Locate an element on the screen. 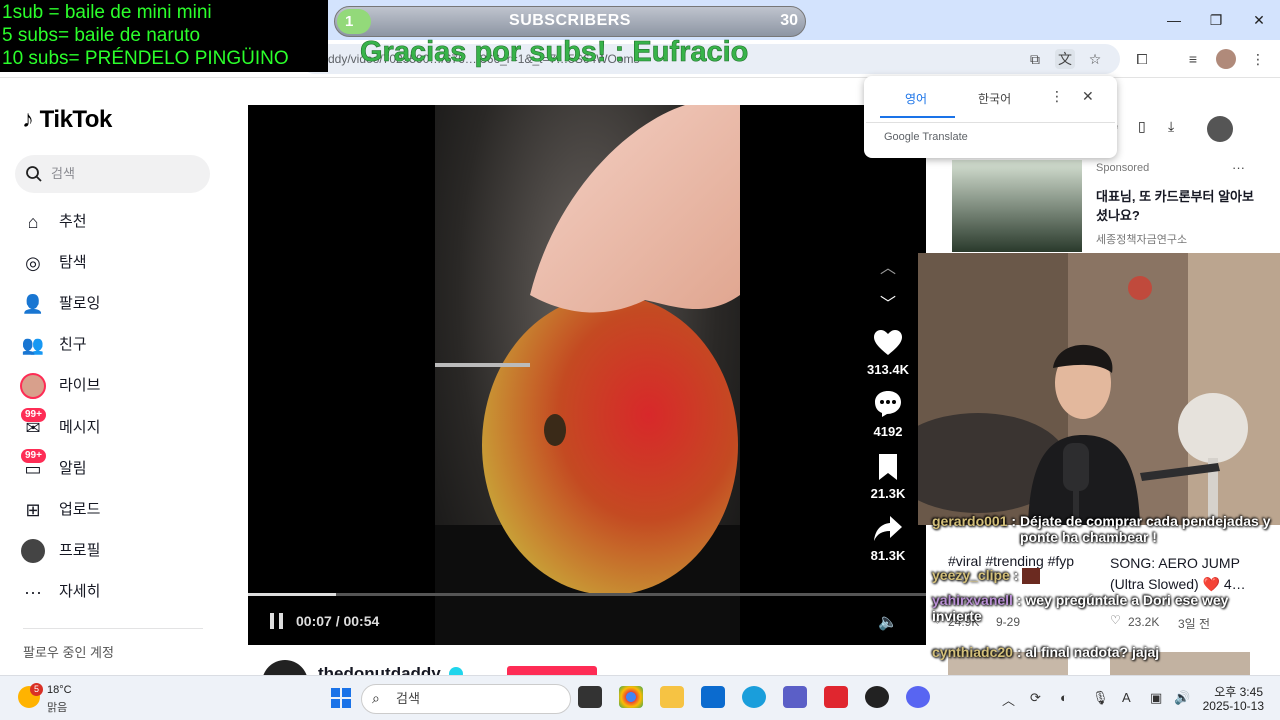  search-input: 검색 is located at coordinates (112, 174).